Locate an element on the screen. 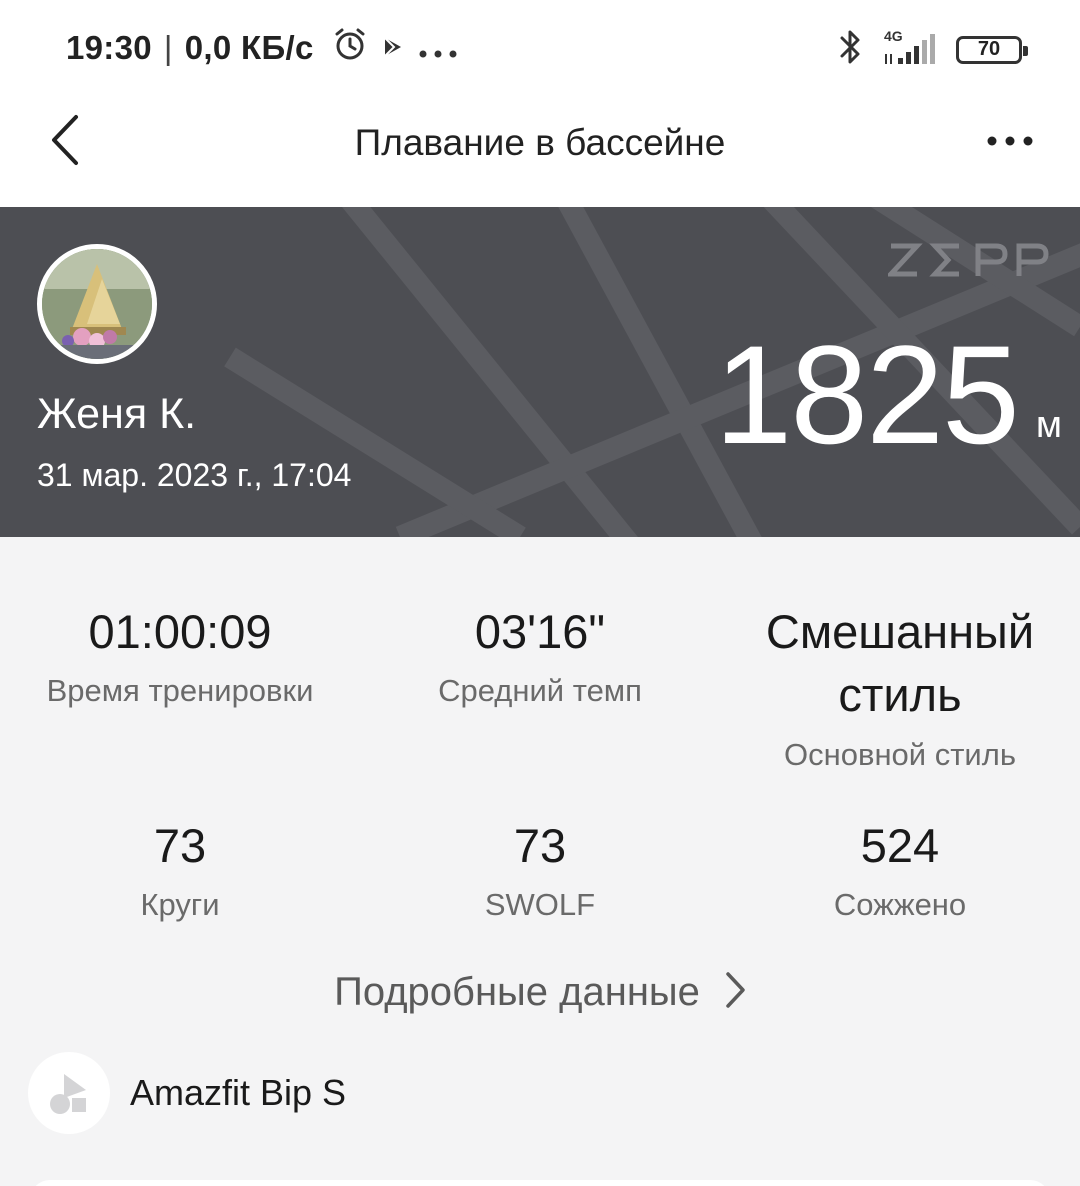 The image size is (1080, 1186). device-row: Amazfit Bip S is located at coordinates (187, 1093).